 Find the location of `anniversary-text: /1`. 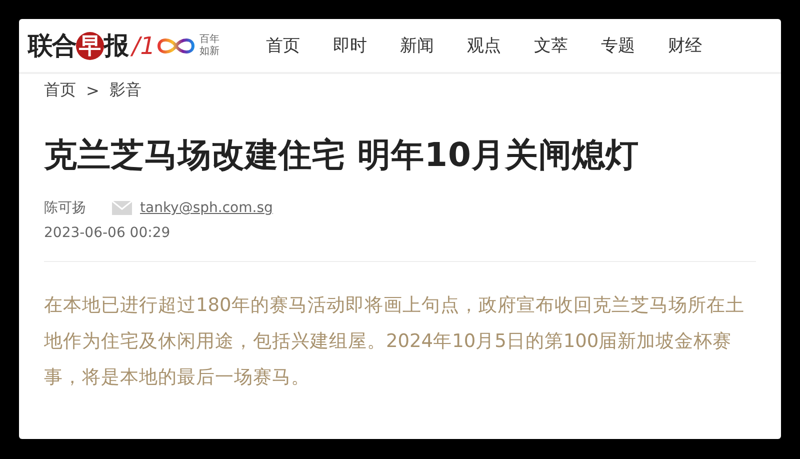

anniversary-text: /1 is located at coordinates (144, 46).